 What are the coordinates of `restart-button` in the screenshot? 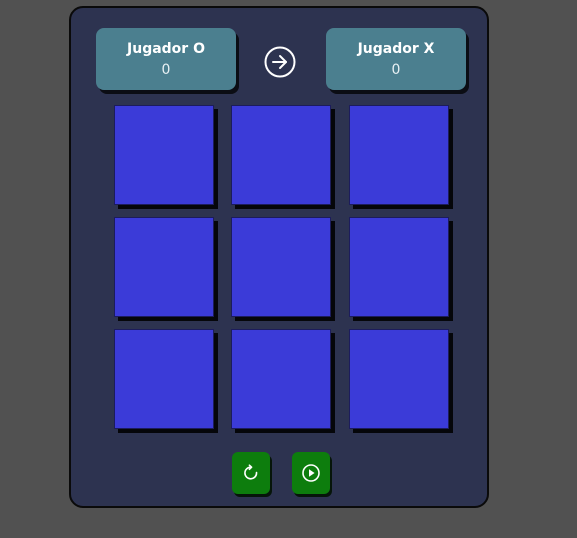 It's located at (251, 473).